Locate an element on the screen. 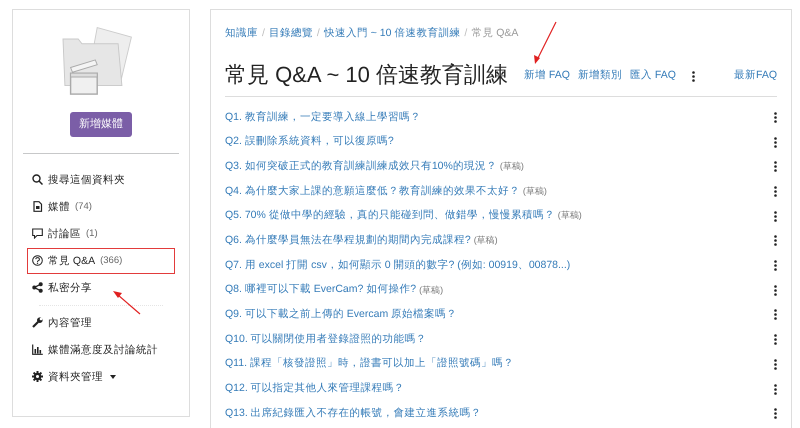 This screenshot has height=428, width=800. sidebar-item: 資料夾管理 is located at coordinates (101, 377).